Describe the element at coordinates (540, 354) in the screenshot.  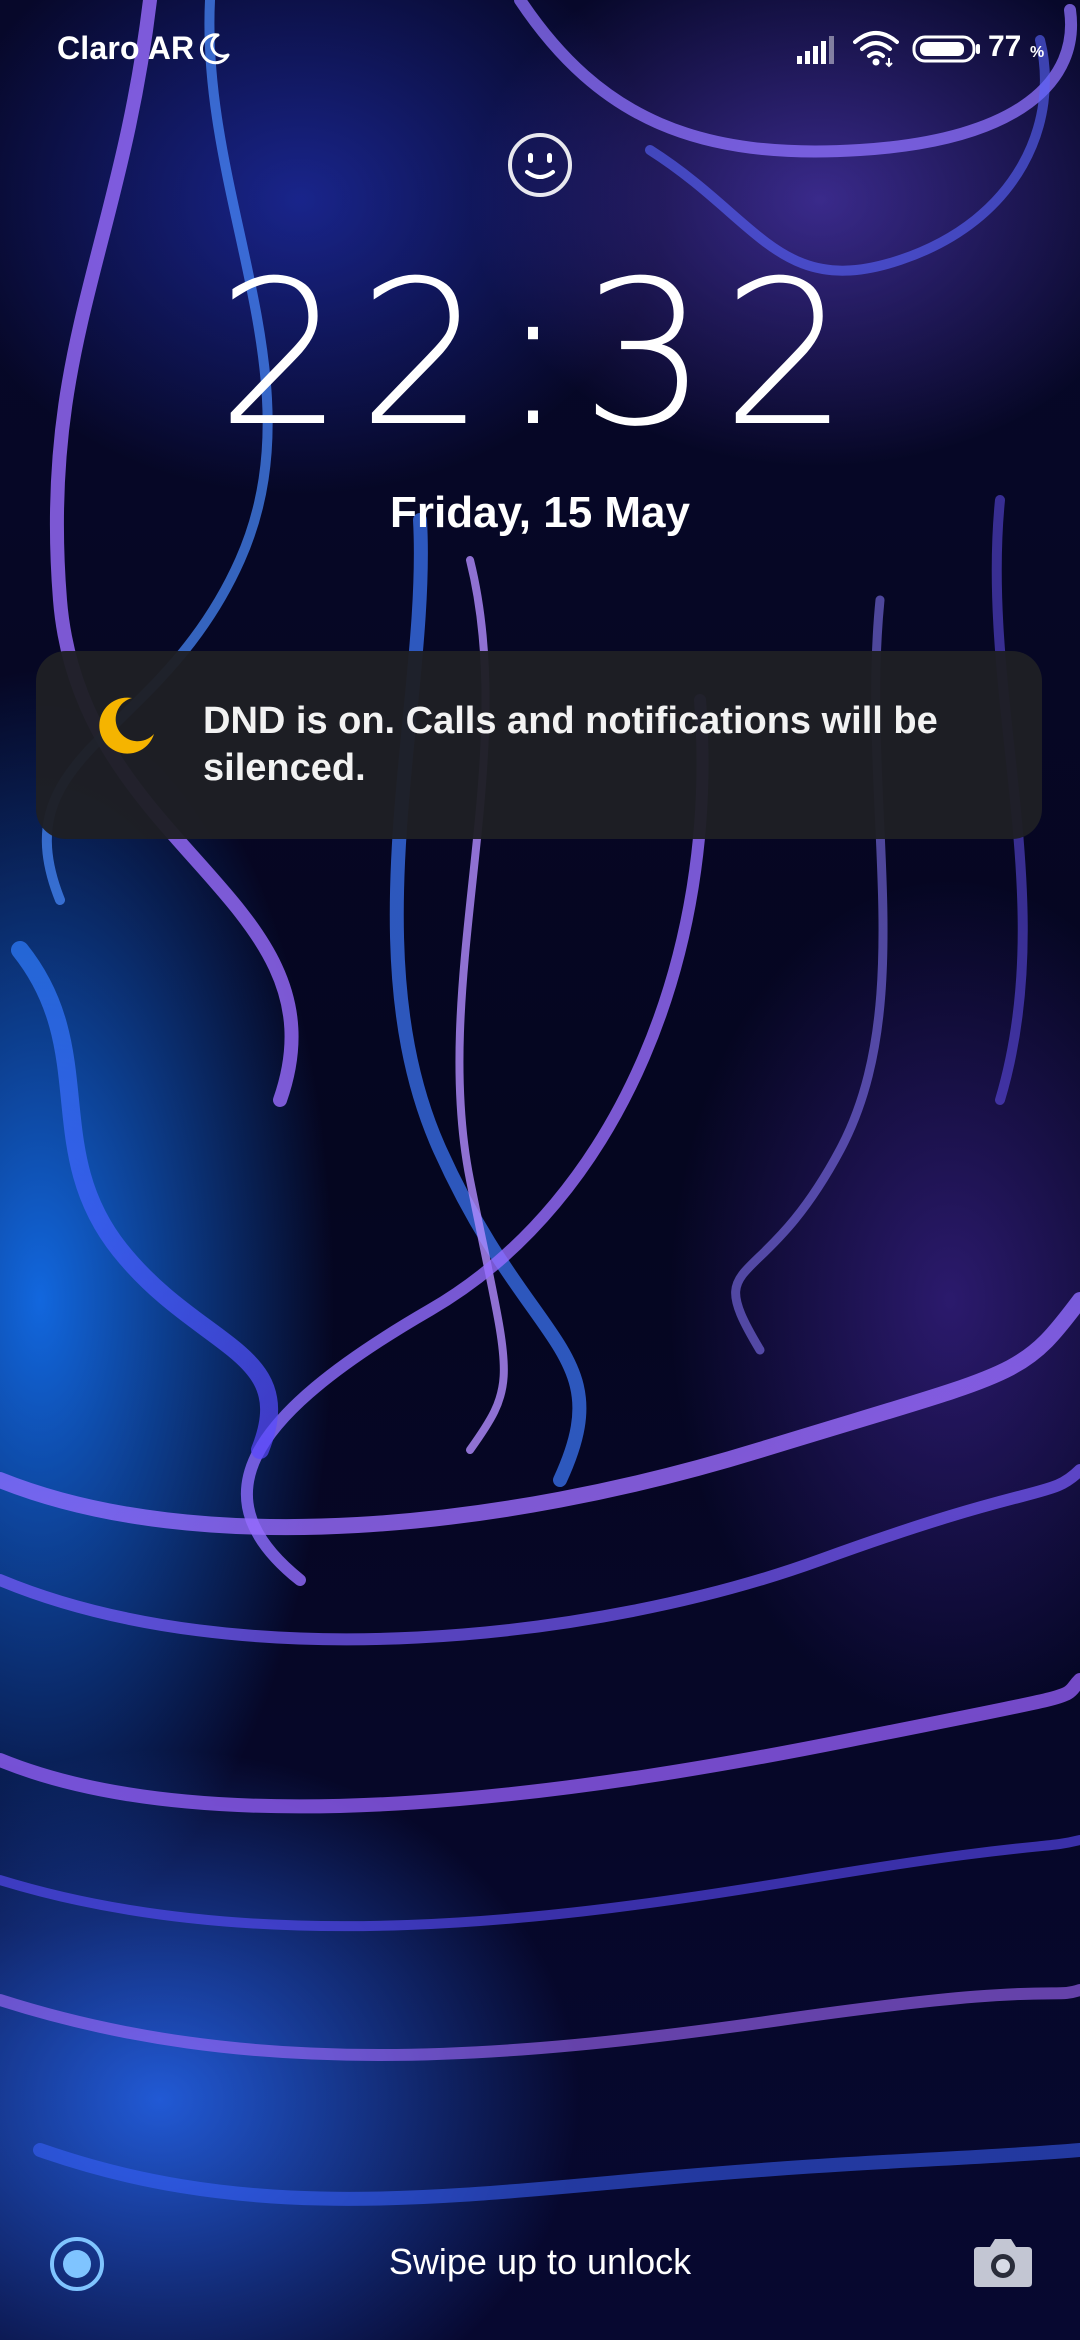
I see `clock-time: 22:32` at that location.